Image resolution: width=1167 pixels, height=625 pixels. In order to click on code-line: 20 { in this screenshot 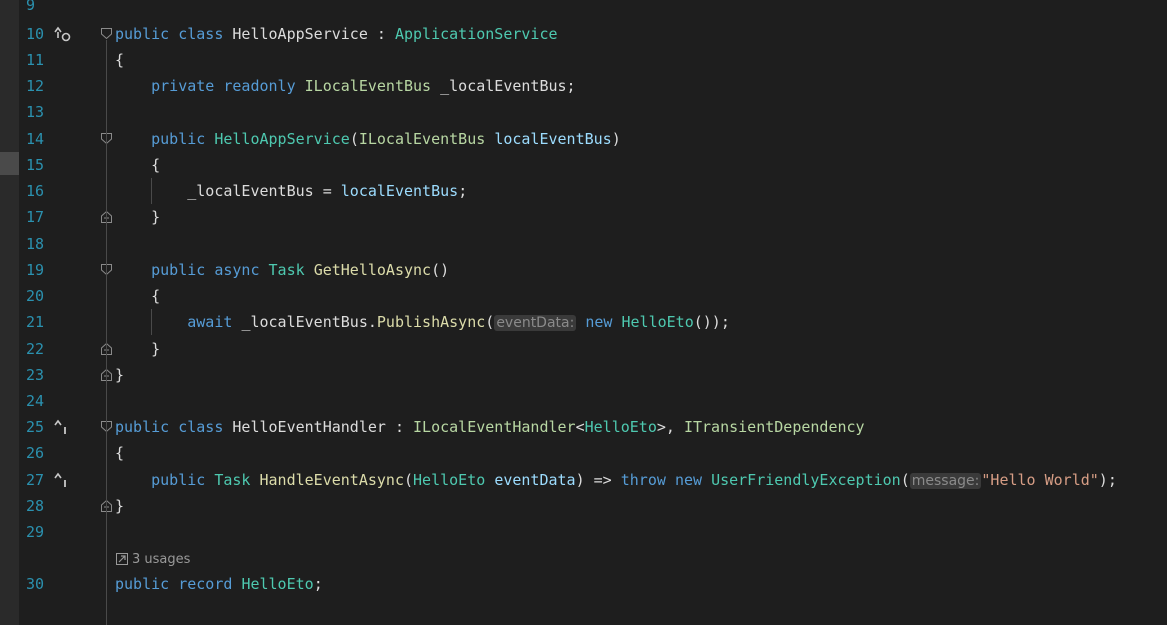, I will do `click(583, 296)`.